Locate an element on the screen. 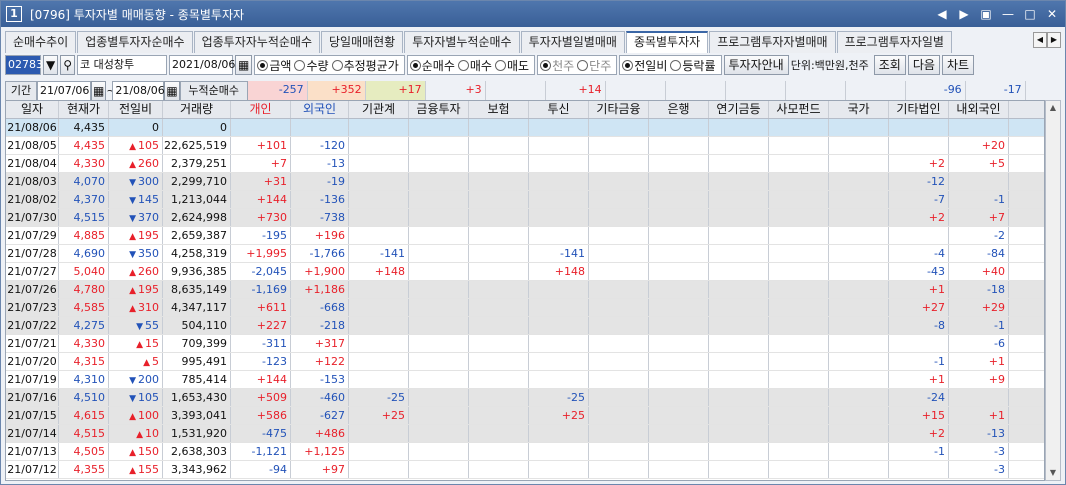 The height and width of the screenshot is (485, 1066). next-icon: ▶ is located at coordinates (964, 14).